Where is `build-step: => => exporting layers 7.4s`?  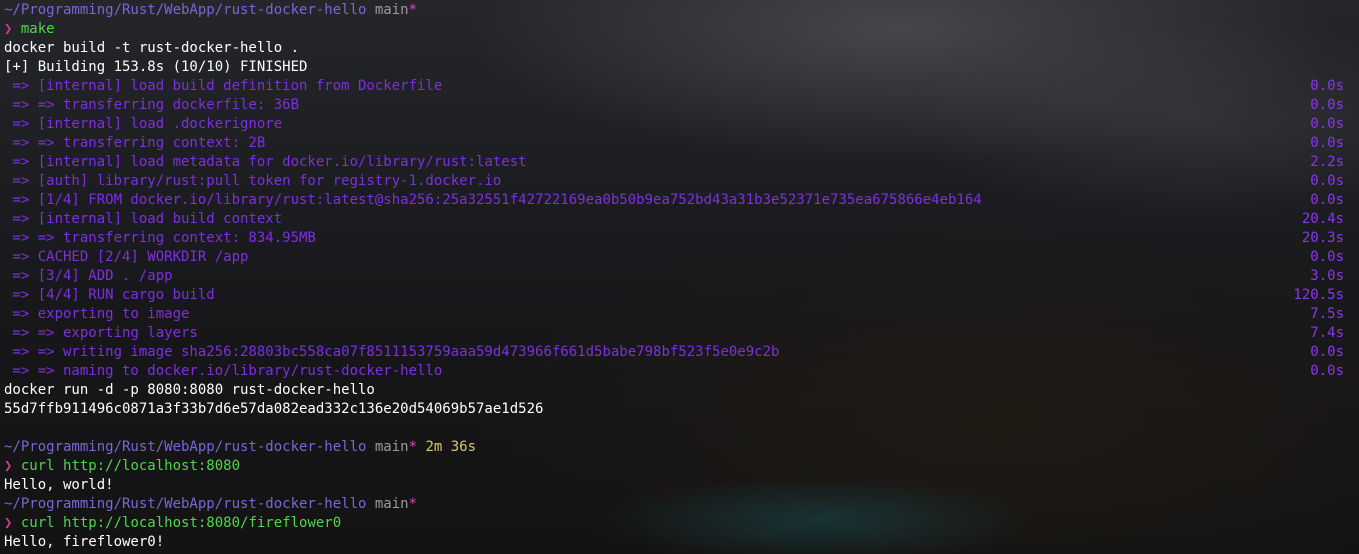 build-step: => => exporting layers 7.4s is located at coordinates (674, 333).